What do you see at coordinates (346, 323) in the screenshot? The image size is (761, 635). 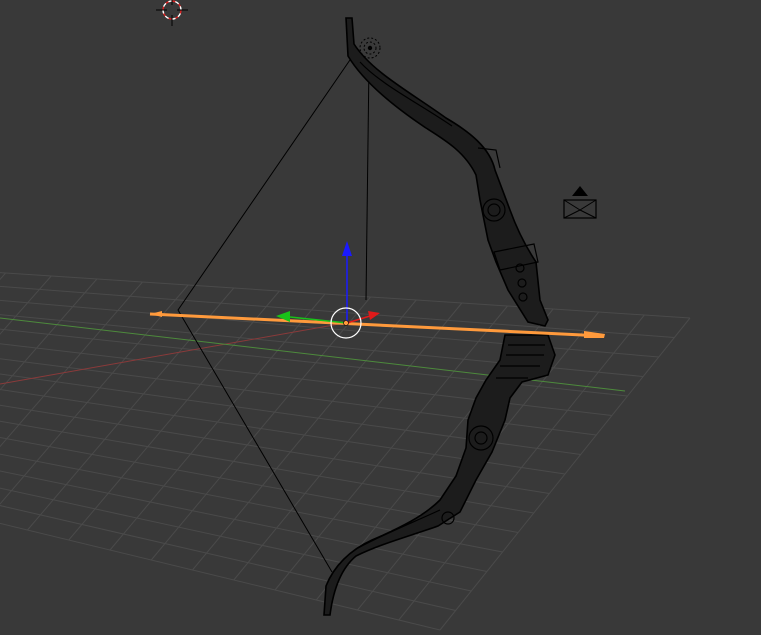 I see `object-origin` at bounding box center [346, 323].